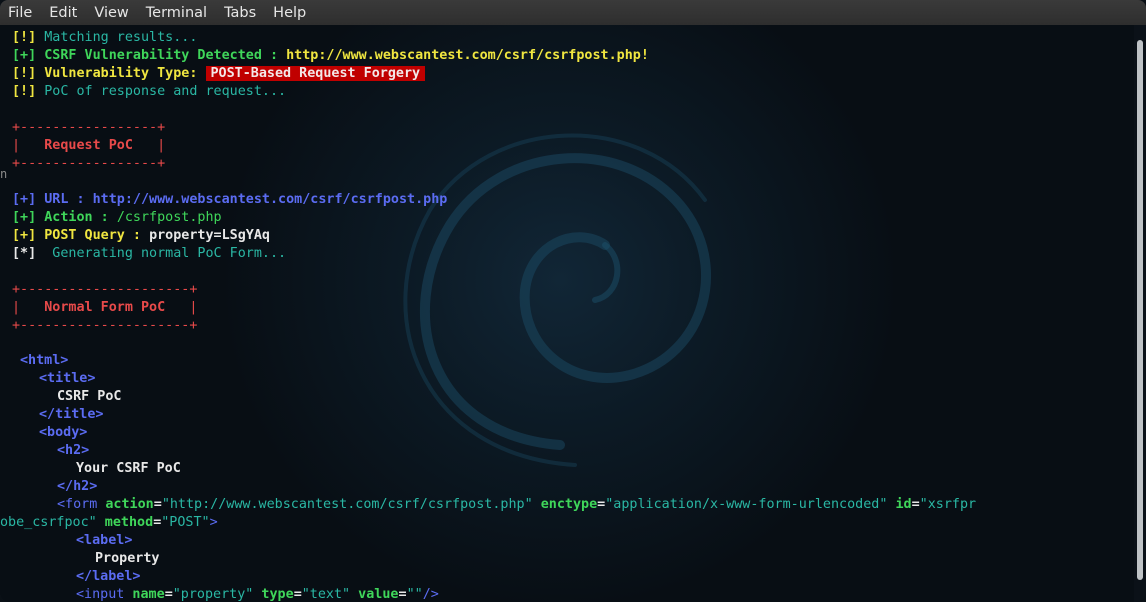  I want to click on line-segment: "application/x-www-form-urlencoded", so click(746, 504).